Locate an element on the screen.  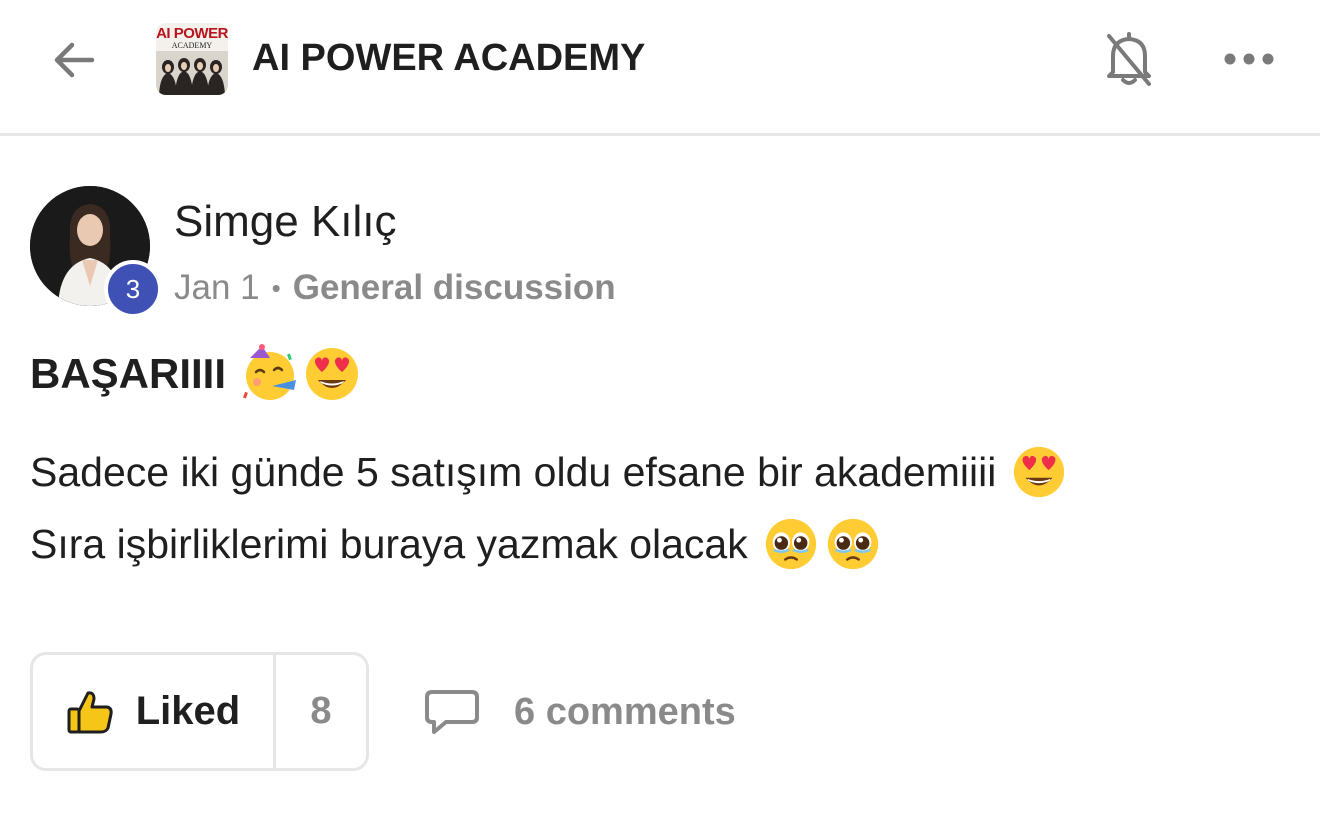
bell-off-icon is located at coordinates (1129, 59).